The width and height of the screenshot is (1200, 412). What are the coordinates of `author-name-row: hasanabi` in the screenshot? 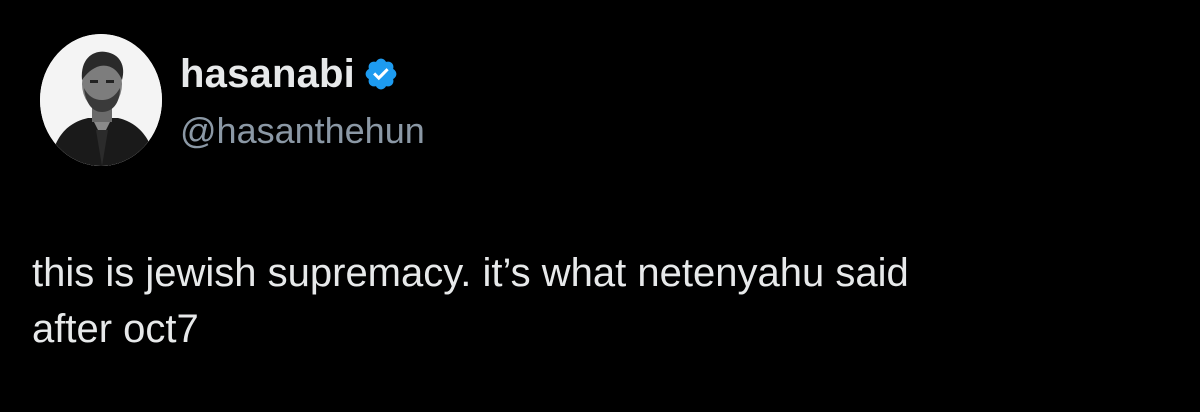 It's located at (289, 74).